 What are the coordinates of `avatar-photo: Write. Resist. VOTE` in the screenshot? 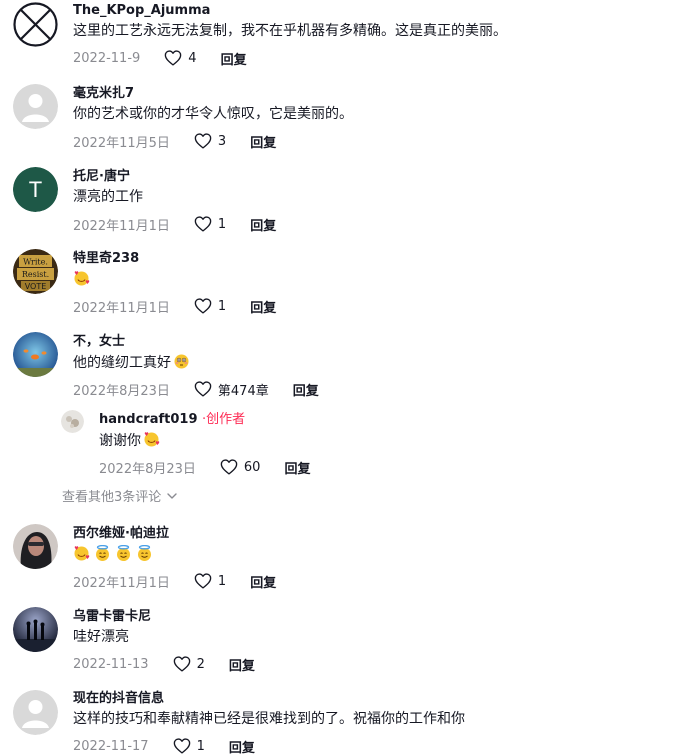 It's located at (35, 271).